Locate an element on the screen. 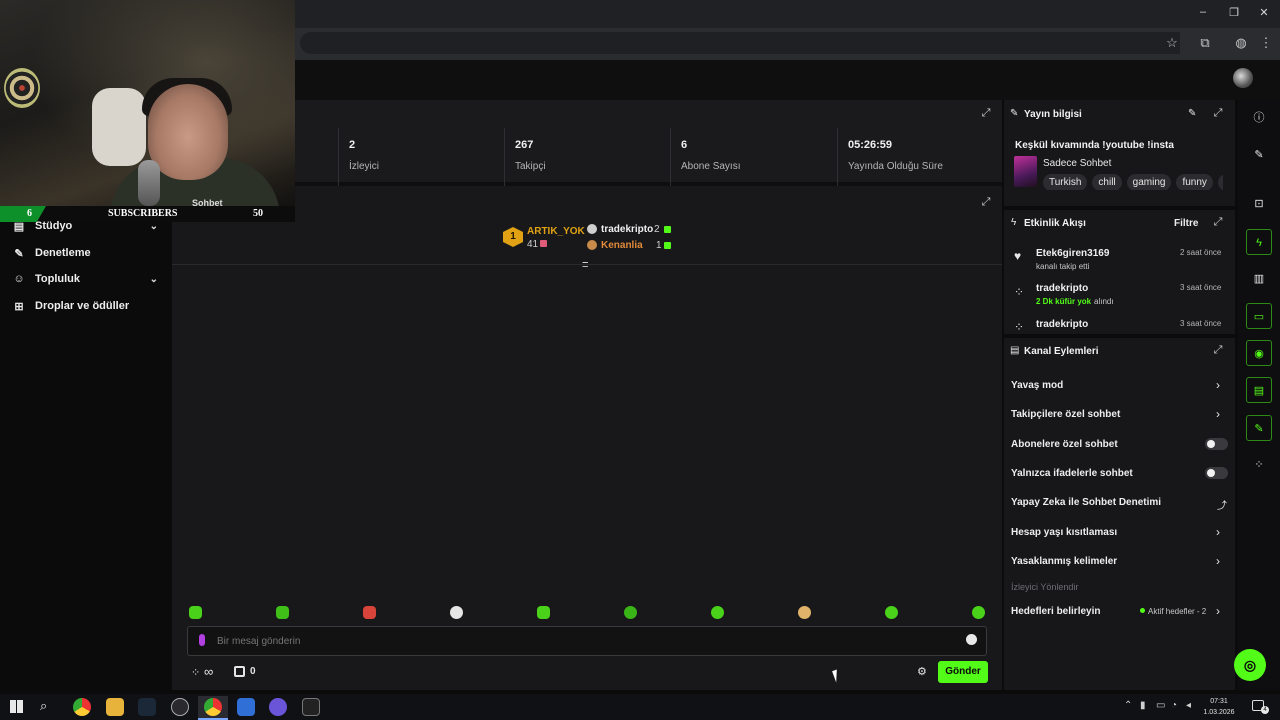 This screenshot has width=1280, height=720. event-user: Etek6giren3169 is located at coordinates (1072, 253).